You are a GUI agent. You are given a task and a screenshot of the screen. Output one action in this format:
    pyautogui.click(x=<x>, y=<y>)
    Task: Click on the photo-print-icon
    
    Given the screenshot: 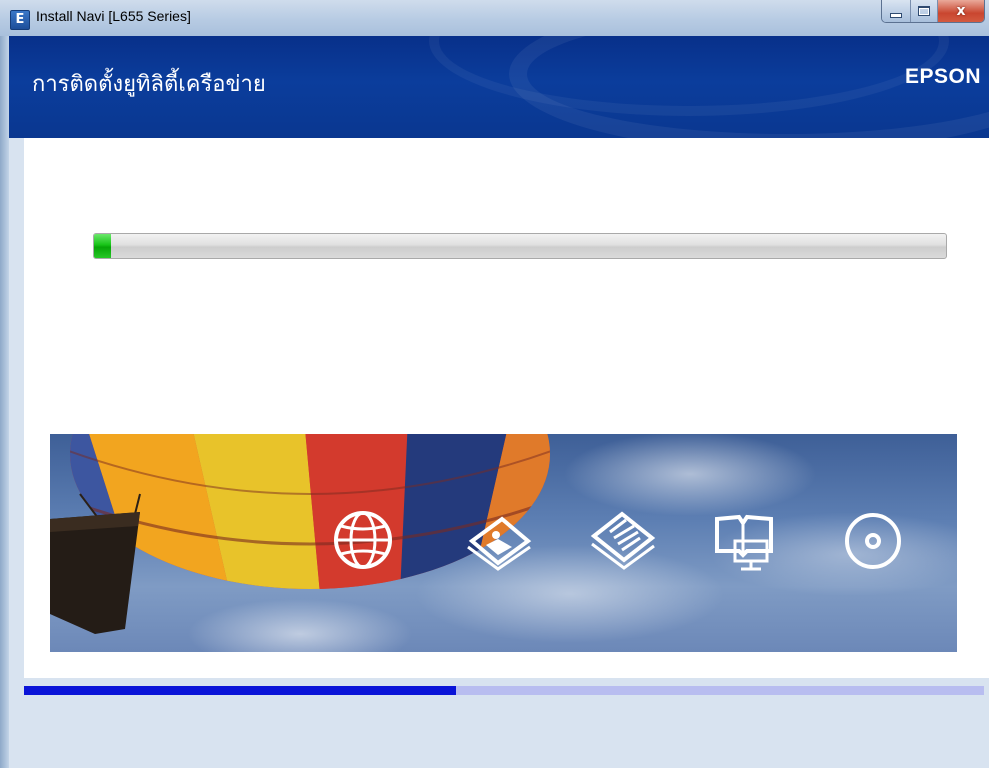 What is the action you would take?
    pyautogui.click(x=499, y=546)
    